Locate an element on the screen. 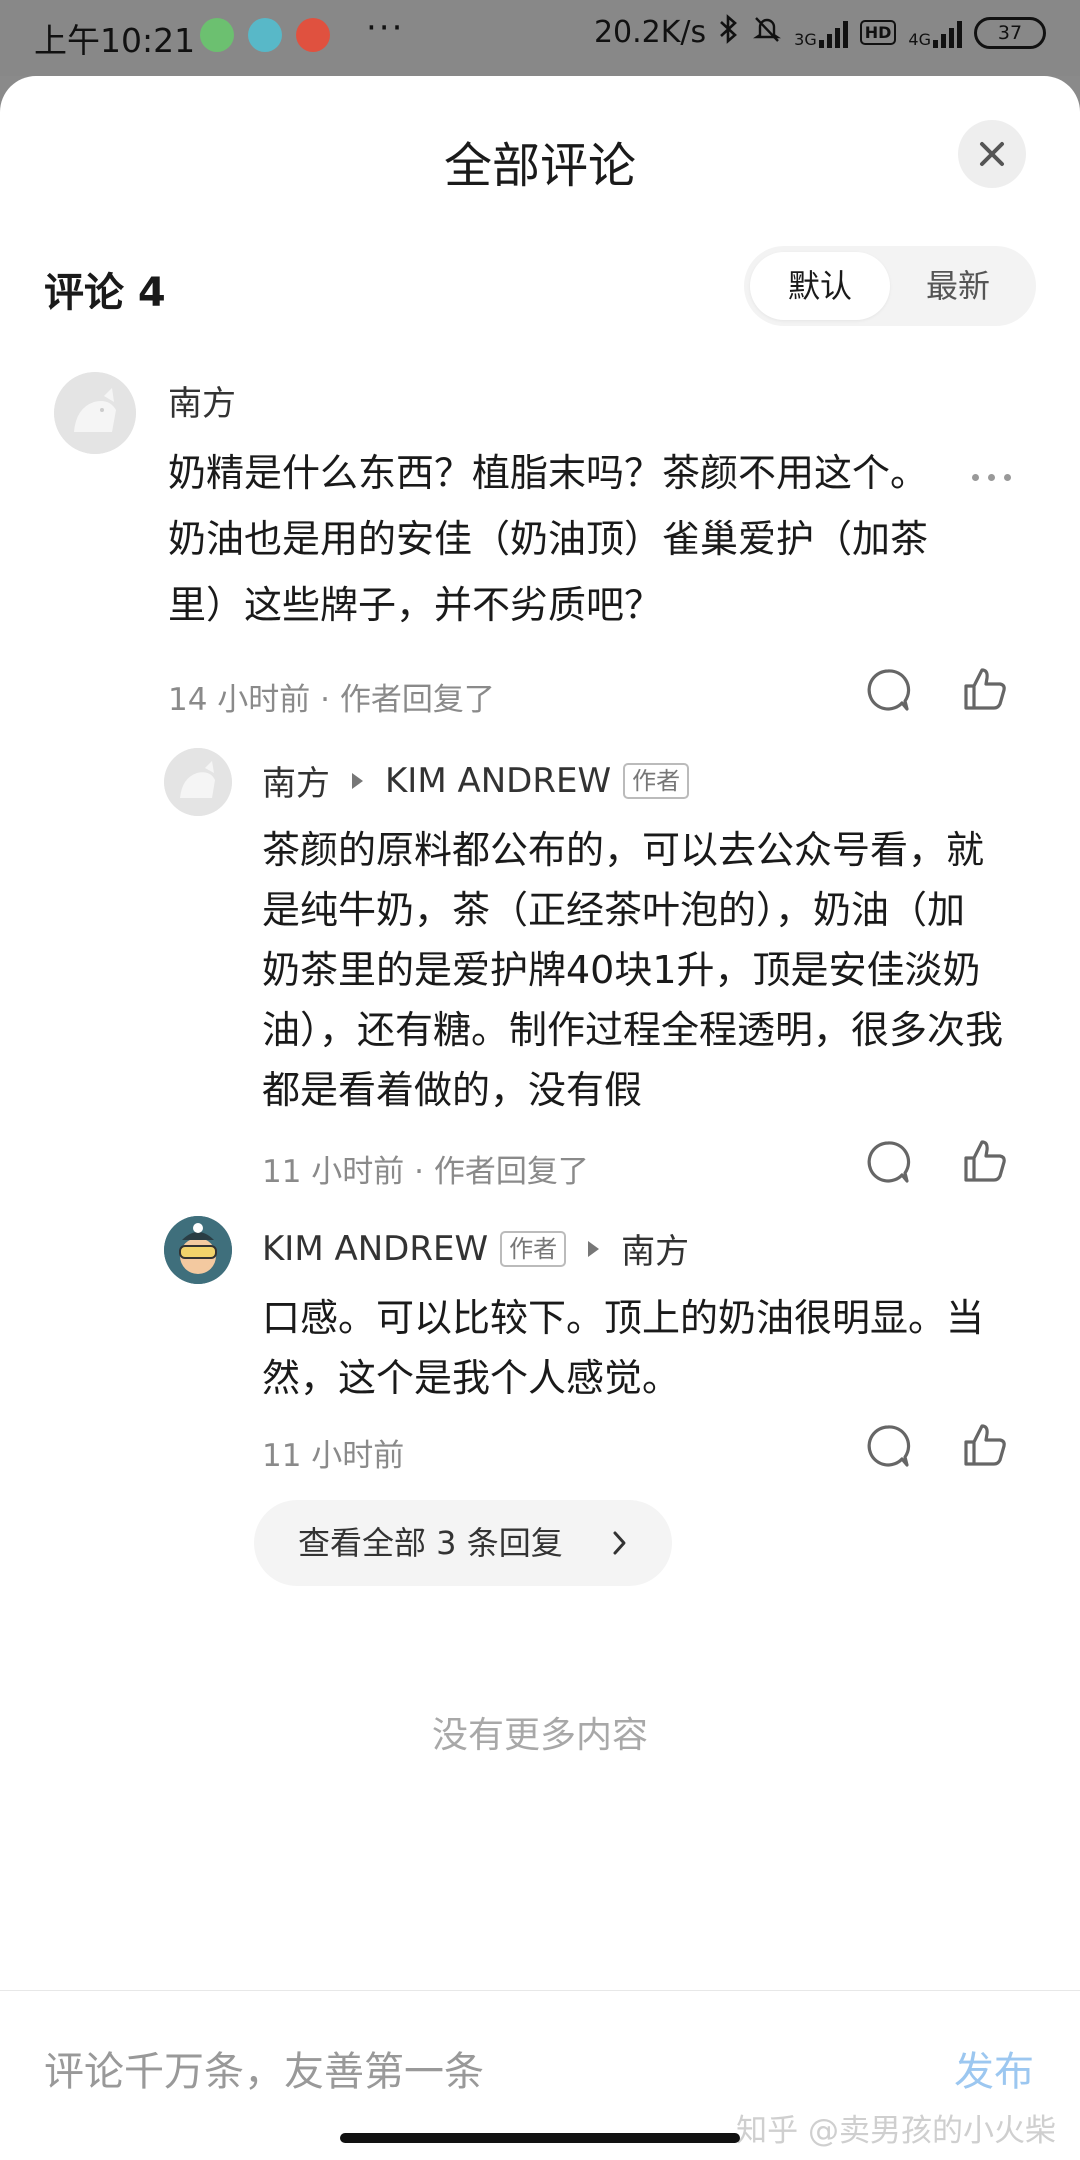 The image size is (1080, 2160). publish-button: 发布 is located at coordinates (994, 2068).